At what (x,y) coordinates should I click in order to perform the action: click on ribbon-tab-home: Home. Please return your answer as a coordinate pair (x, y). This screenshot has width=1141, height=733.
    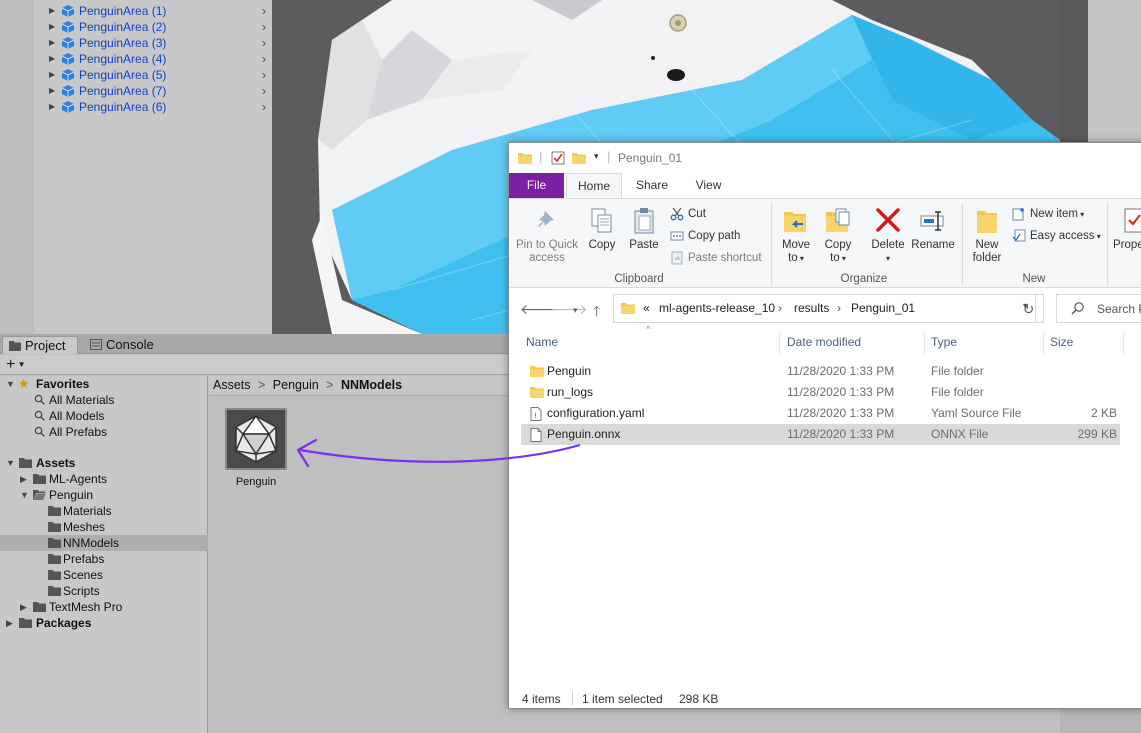
    Looking at the image, I should click on (594, 185).